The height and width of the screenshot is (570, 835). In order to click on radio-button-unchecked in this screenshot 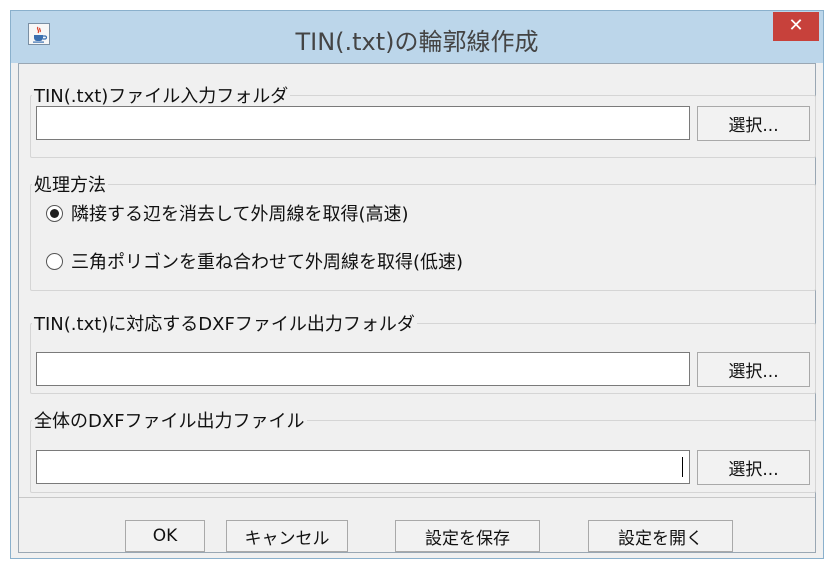, I will do `click(54, 261)`.